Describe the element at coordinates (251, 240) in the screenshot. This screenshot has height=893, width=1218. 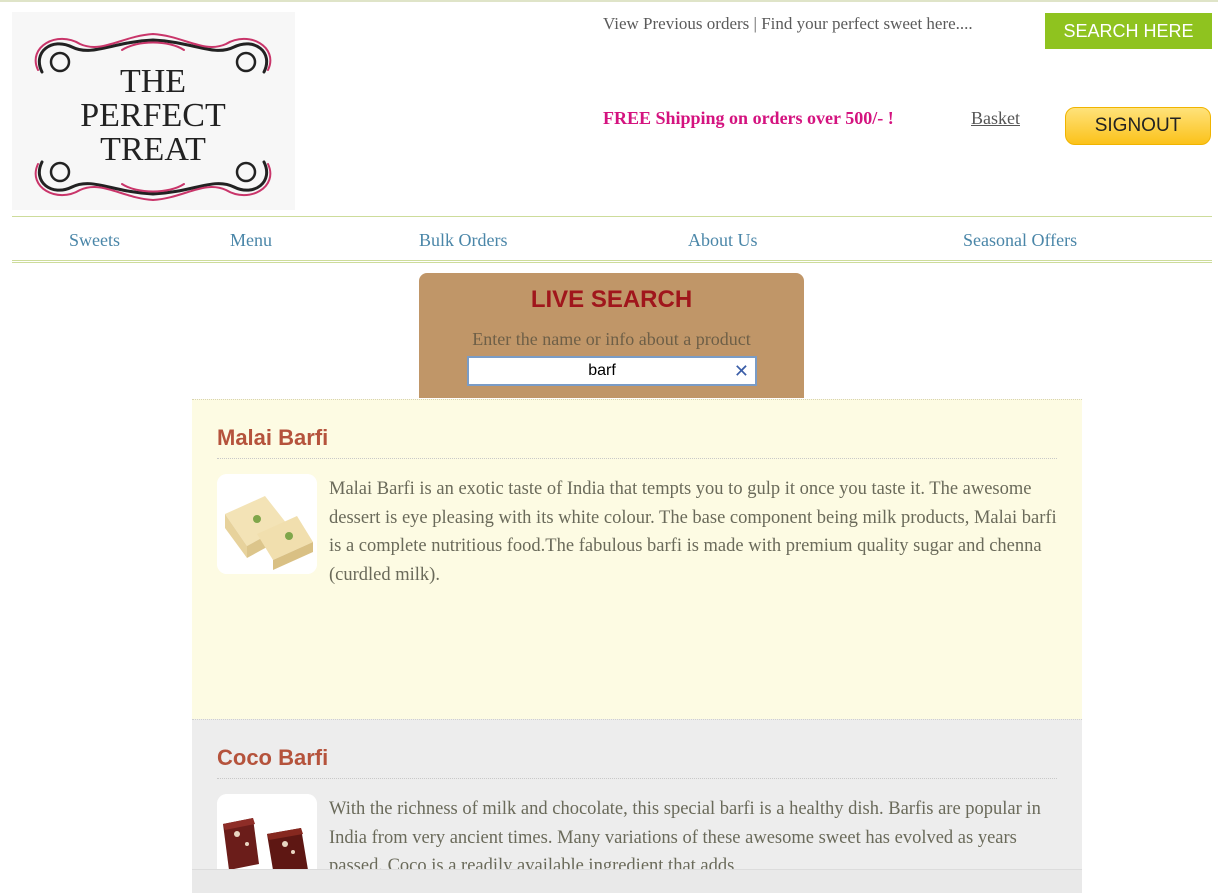
I see `nav-item-menu: Menu` at that location.